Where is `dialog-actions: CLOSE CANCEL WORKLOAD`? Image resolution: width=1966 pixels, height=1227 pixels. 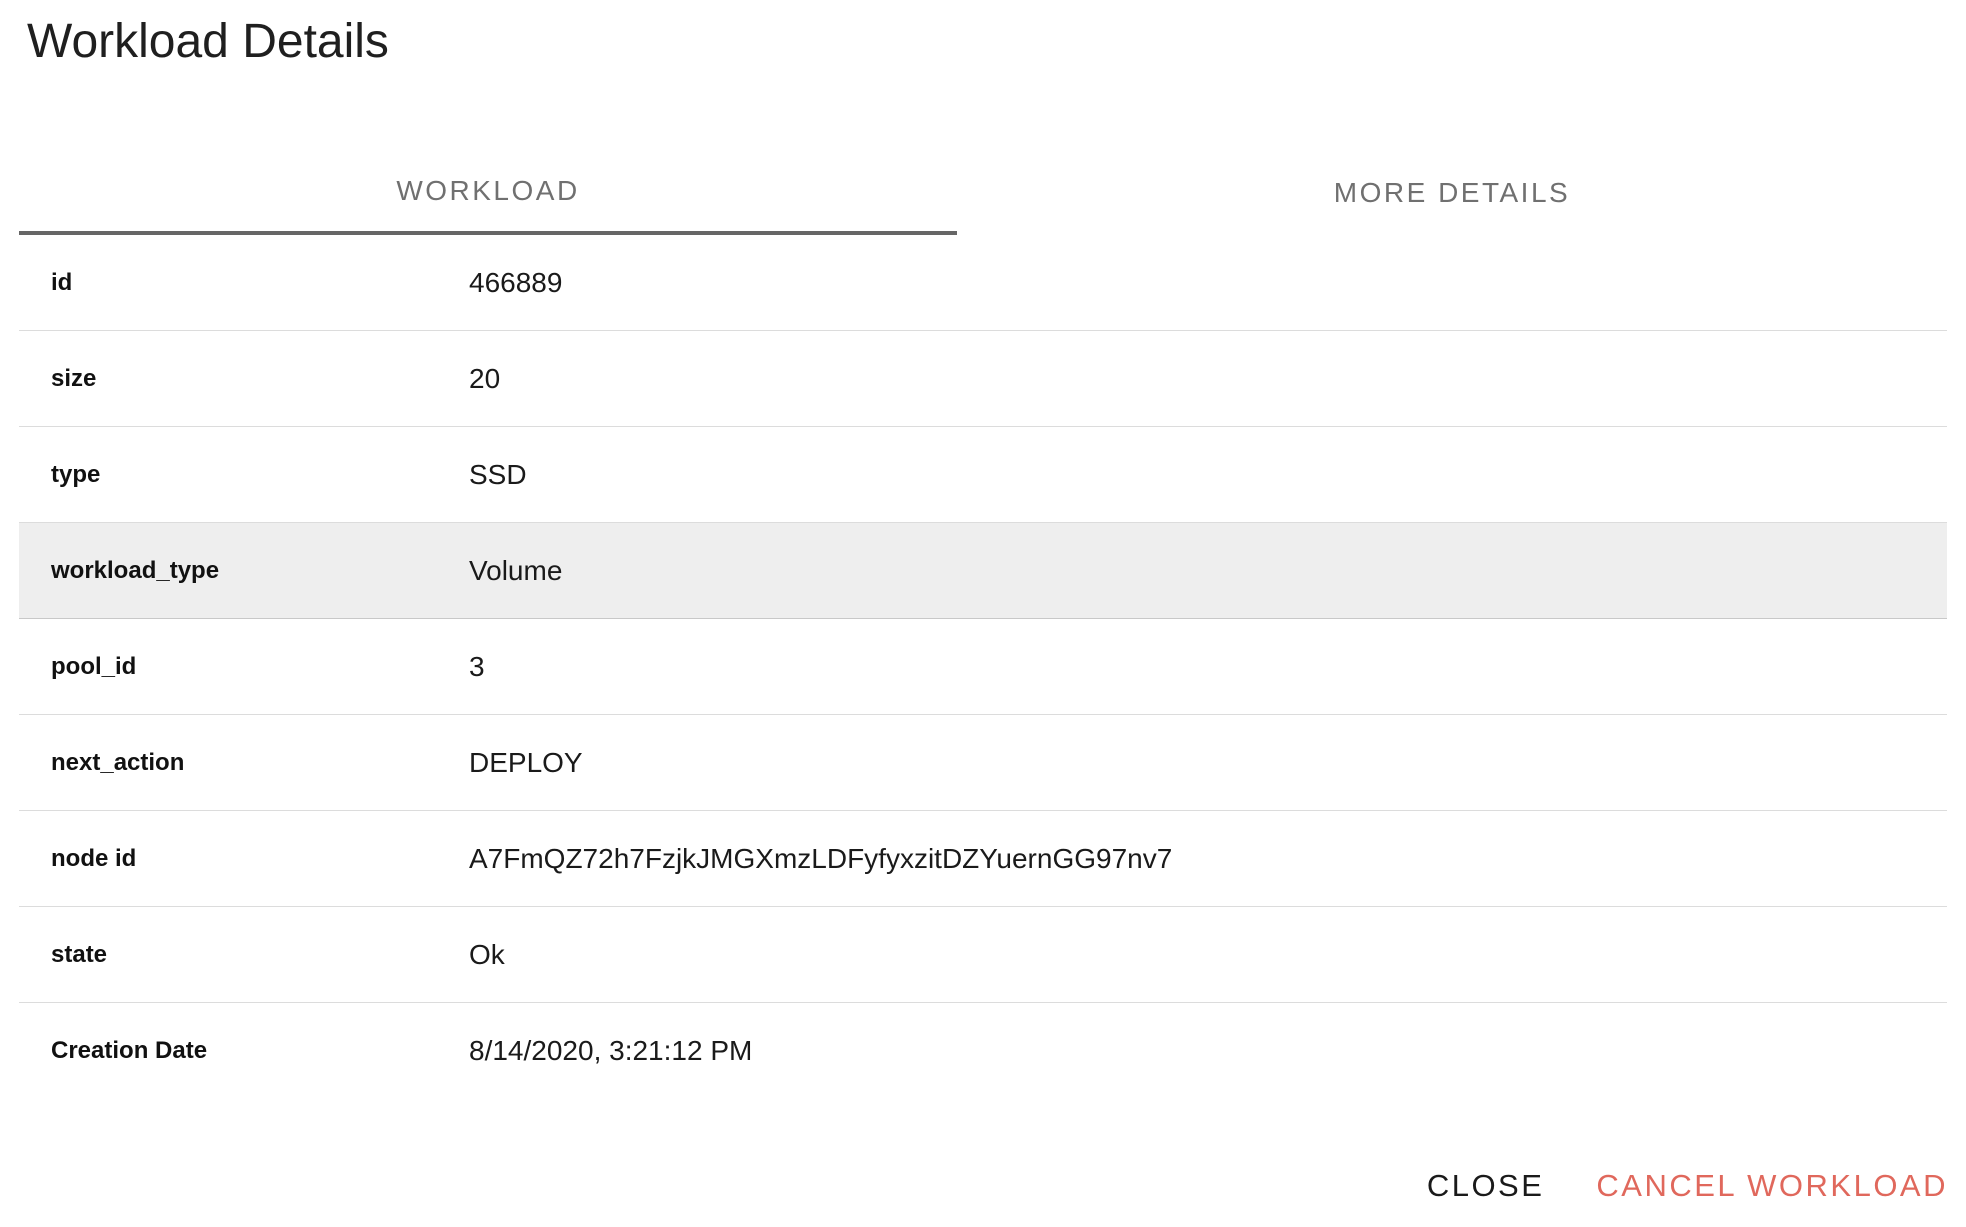
dialog-actions: CLOSE CANCEL WORKLOAD is located at coordinates (1687, 1186).